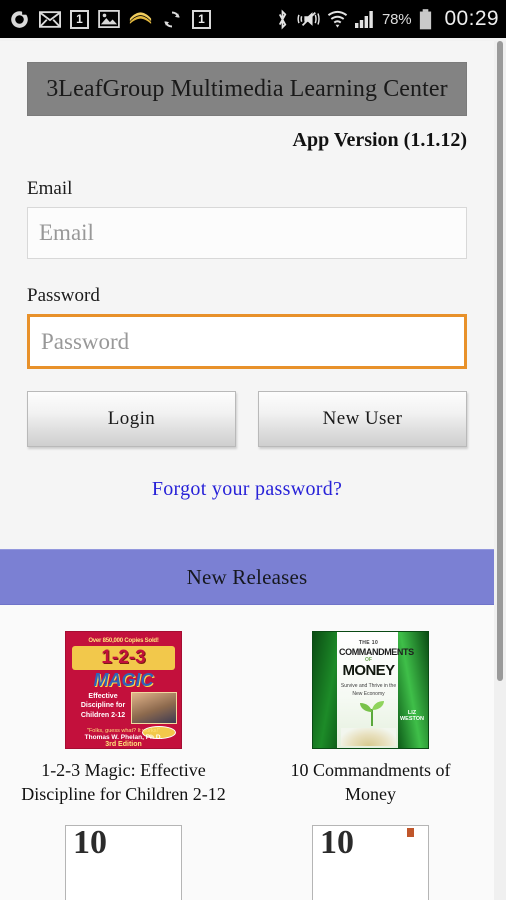 The height and width of the screenshot is (900, 506). I want to click on cover-left-stripe-art, so click(326, 690).